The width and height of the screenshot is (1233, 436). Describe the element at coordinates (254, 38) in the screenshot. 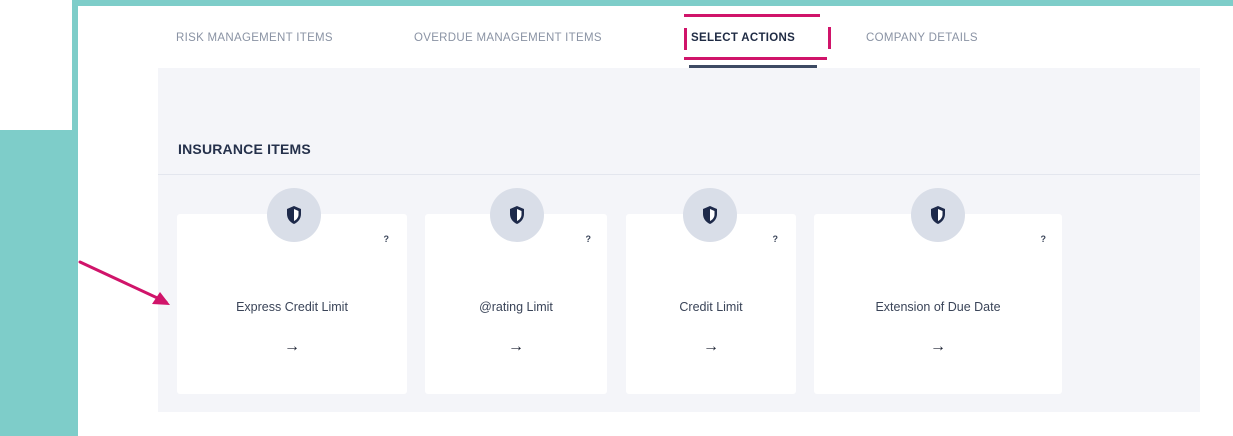

I see `tab-risk-management-items: RISK MANAGEMENT ITEMS` at that location.